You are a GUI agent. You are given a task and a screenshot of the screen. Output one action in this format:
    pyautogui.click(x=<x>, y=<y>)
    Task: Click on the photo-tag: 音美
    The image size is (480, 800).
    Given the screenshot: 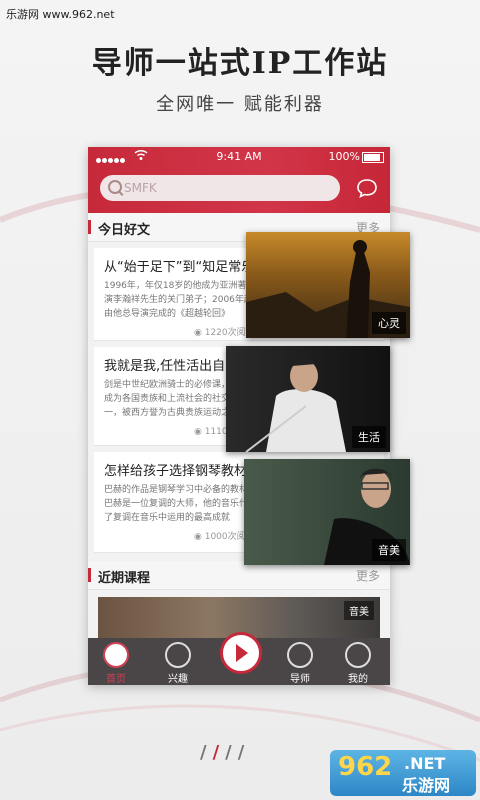 What is the action you would take?
    pyautogui.click(x=389, y=550)
    